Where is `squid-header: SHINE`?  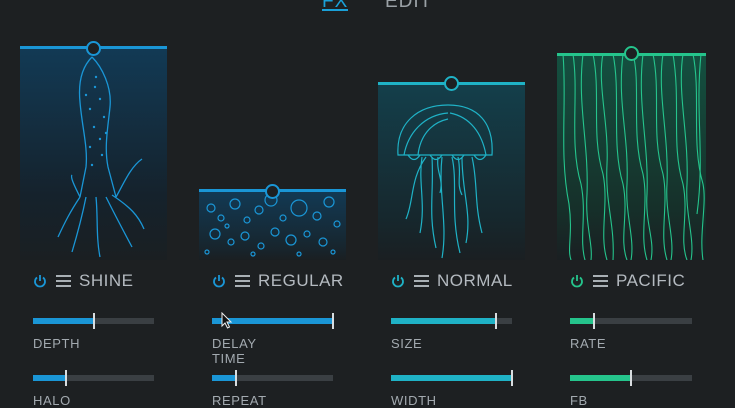
squid-header: SHINE is located at coordinates (83, 281).